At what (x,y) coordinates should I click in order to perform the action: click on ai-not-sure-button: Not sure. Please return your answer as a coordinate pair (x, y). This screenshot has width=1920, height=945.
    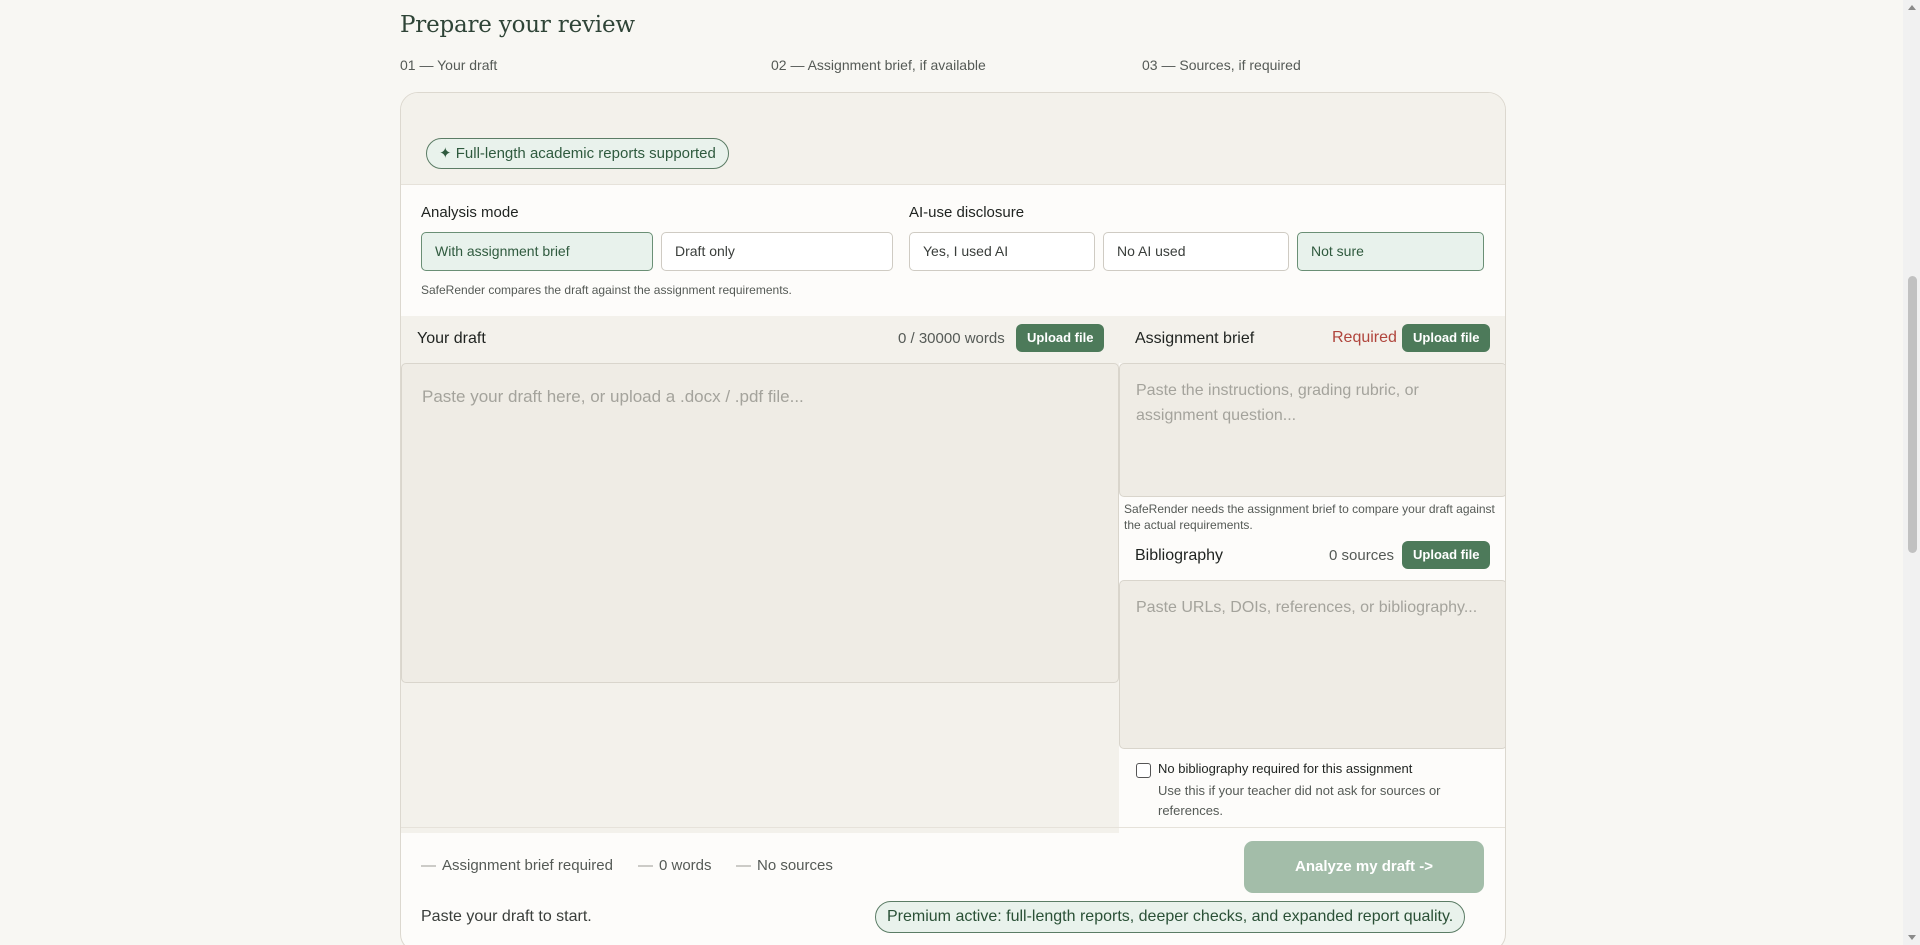
    Looking at the image, I should click on (1390, 251).